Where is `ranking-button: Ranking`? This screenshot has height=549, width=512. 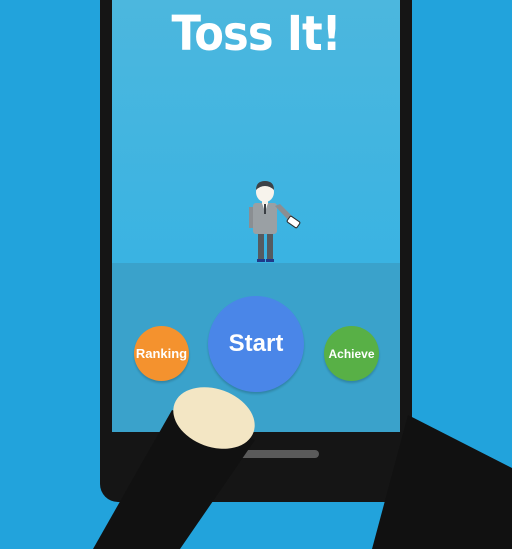 ranking-button: Ranking is located at coordinates (161, 353).